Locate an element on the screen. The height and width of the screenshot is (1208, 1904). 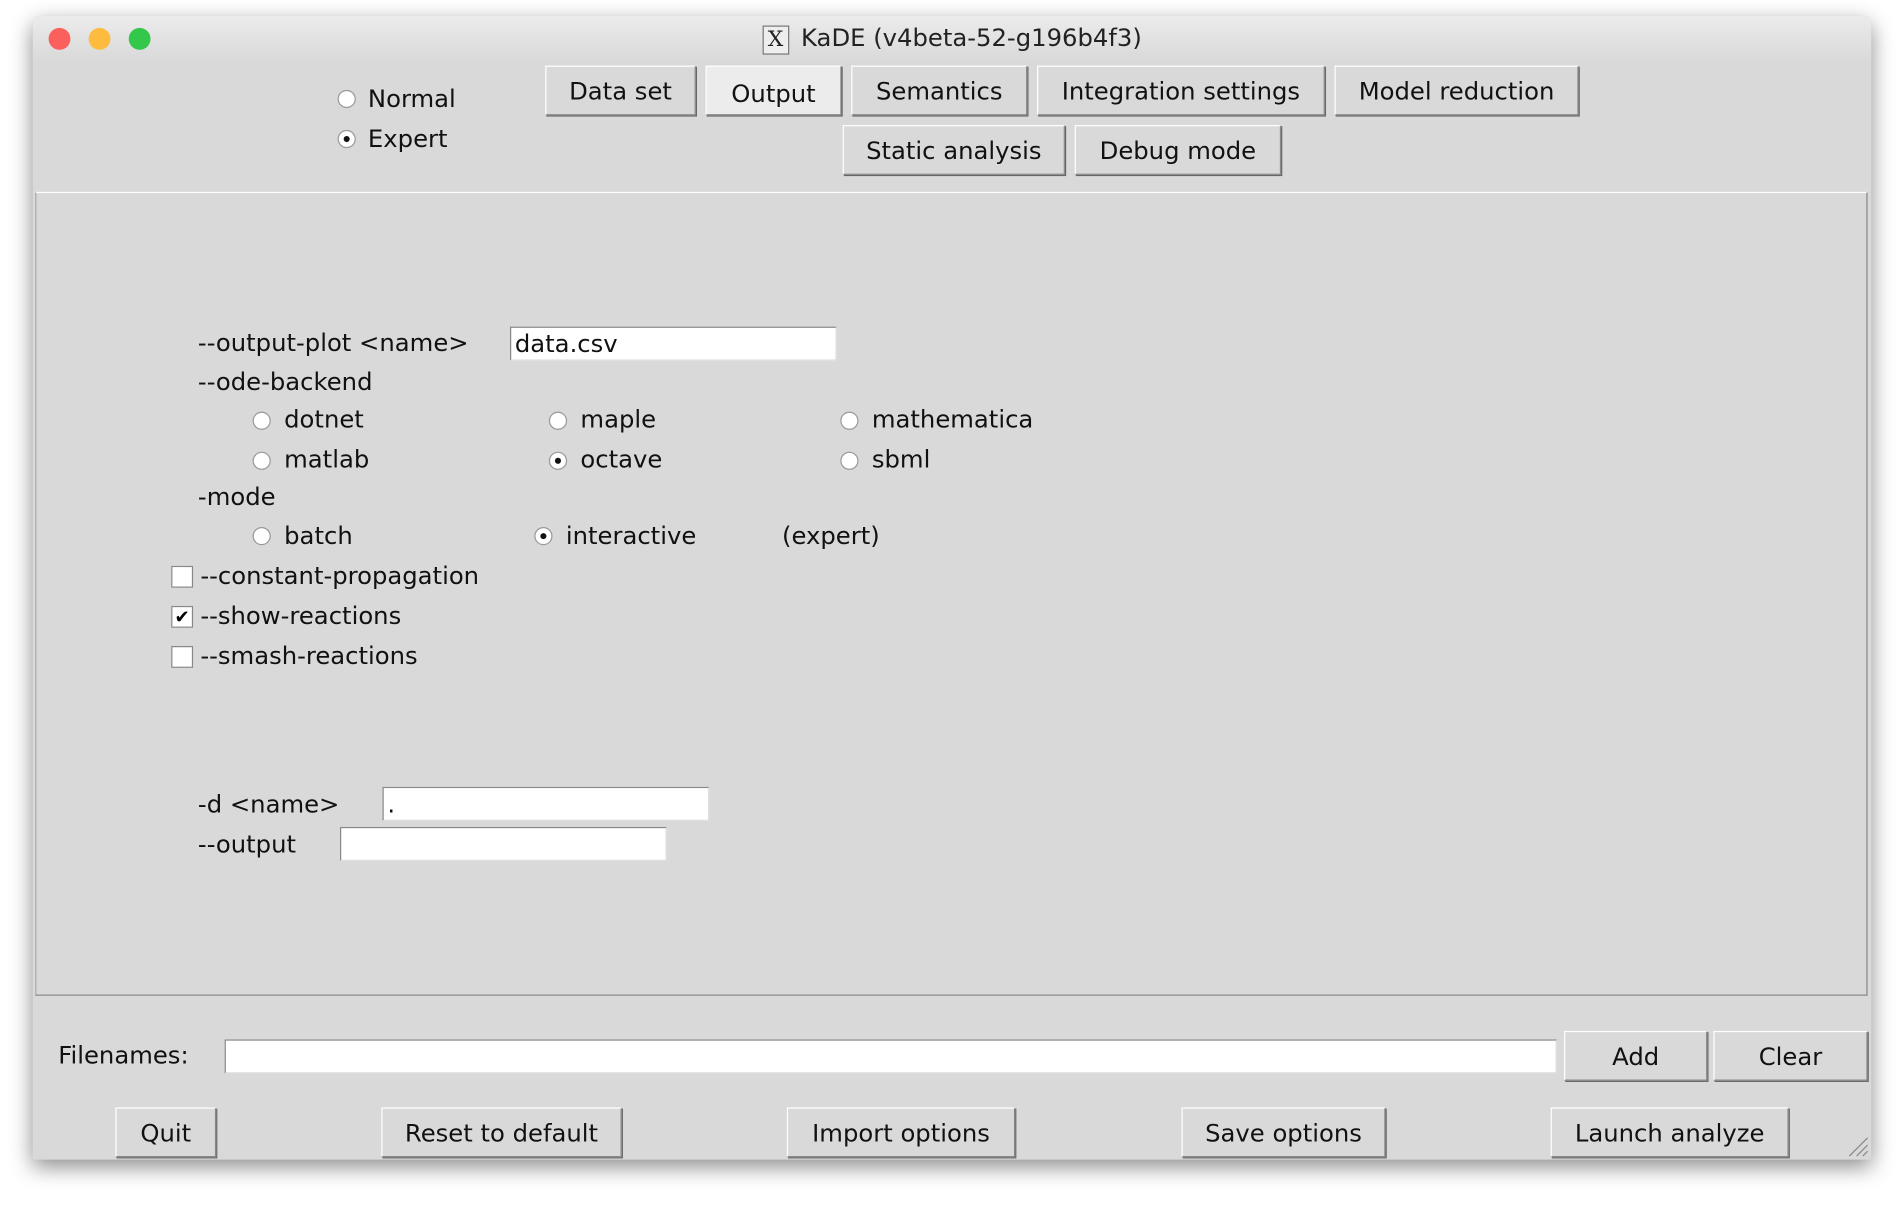
resize-grip-icon is located at coordinates (1857, 1145).